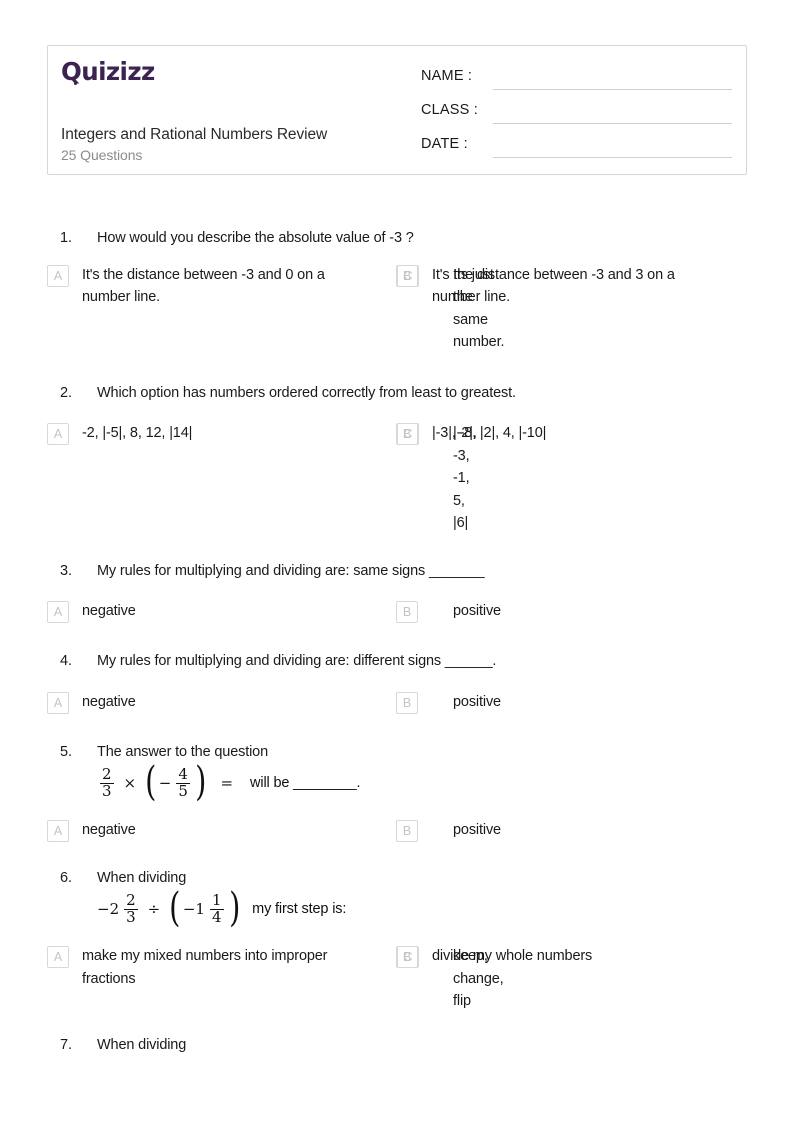 Image resolution: width=794 pixels, height=1123 pixels. What do you see at coordinates (154, 909) in the screenshot?
I see `divide-operator: ÷` at bounding box center [154, 909].